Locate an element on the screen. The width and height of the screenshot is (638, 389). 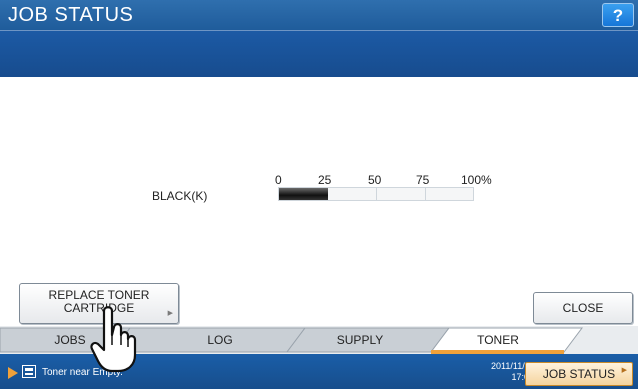
sub-header-bar is located at coordinates (319, 53).